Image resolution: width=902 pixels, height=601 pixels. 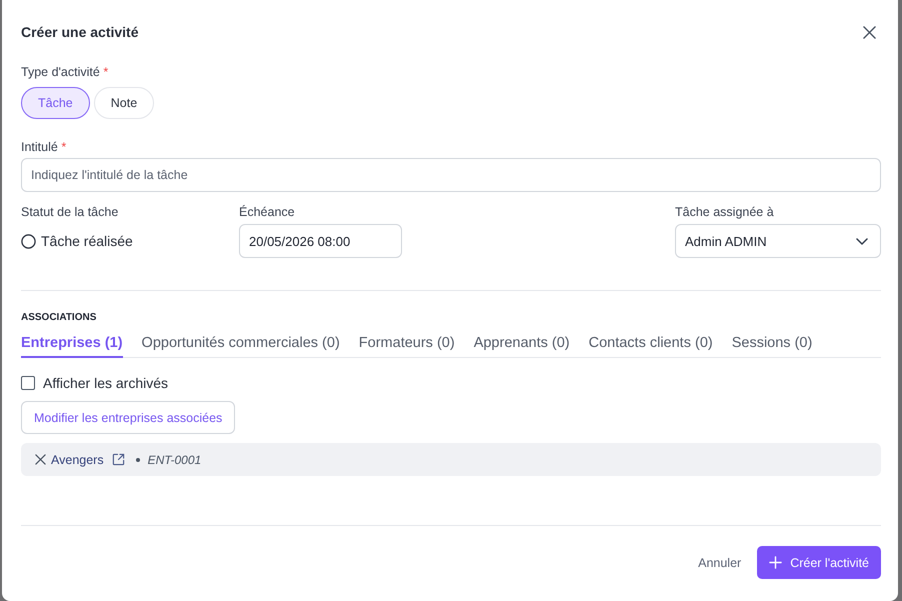 What do you see at coordinates (869, 32) in the screenshot?
I see `close-icon` at bounding box center [869, 32].